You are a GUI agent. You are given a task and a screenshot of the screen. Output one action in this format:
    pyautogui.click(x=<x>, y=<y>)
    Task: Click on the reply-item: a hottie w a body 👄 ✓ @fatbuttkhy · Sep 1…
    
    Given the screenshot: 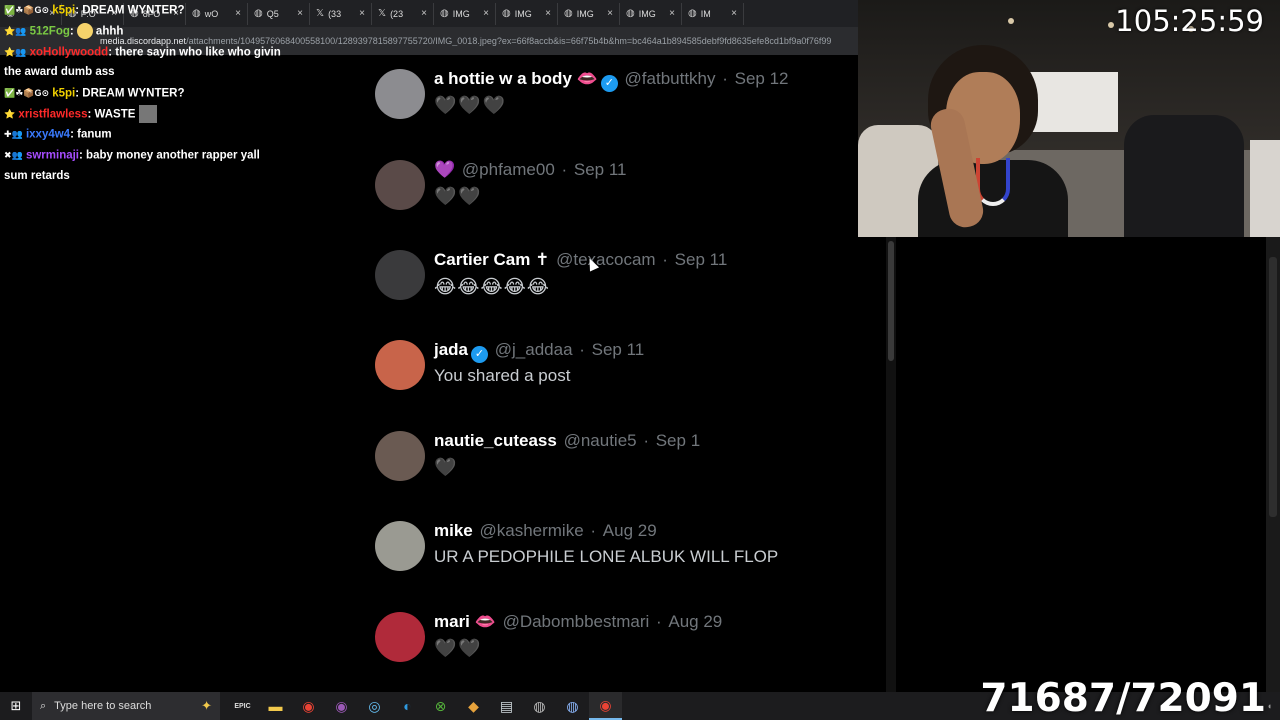 What is the action you would take?
    pyautogui.click(x=629, y=109)
    